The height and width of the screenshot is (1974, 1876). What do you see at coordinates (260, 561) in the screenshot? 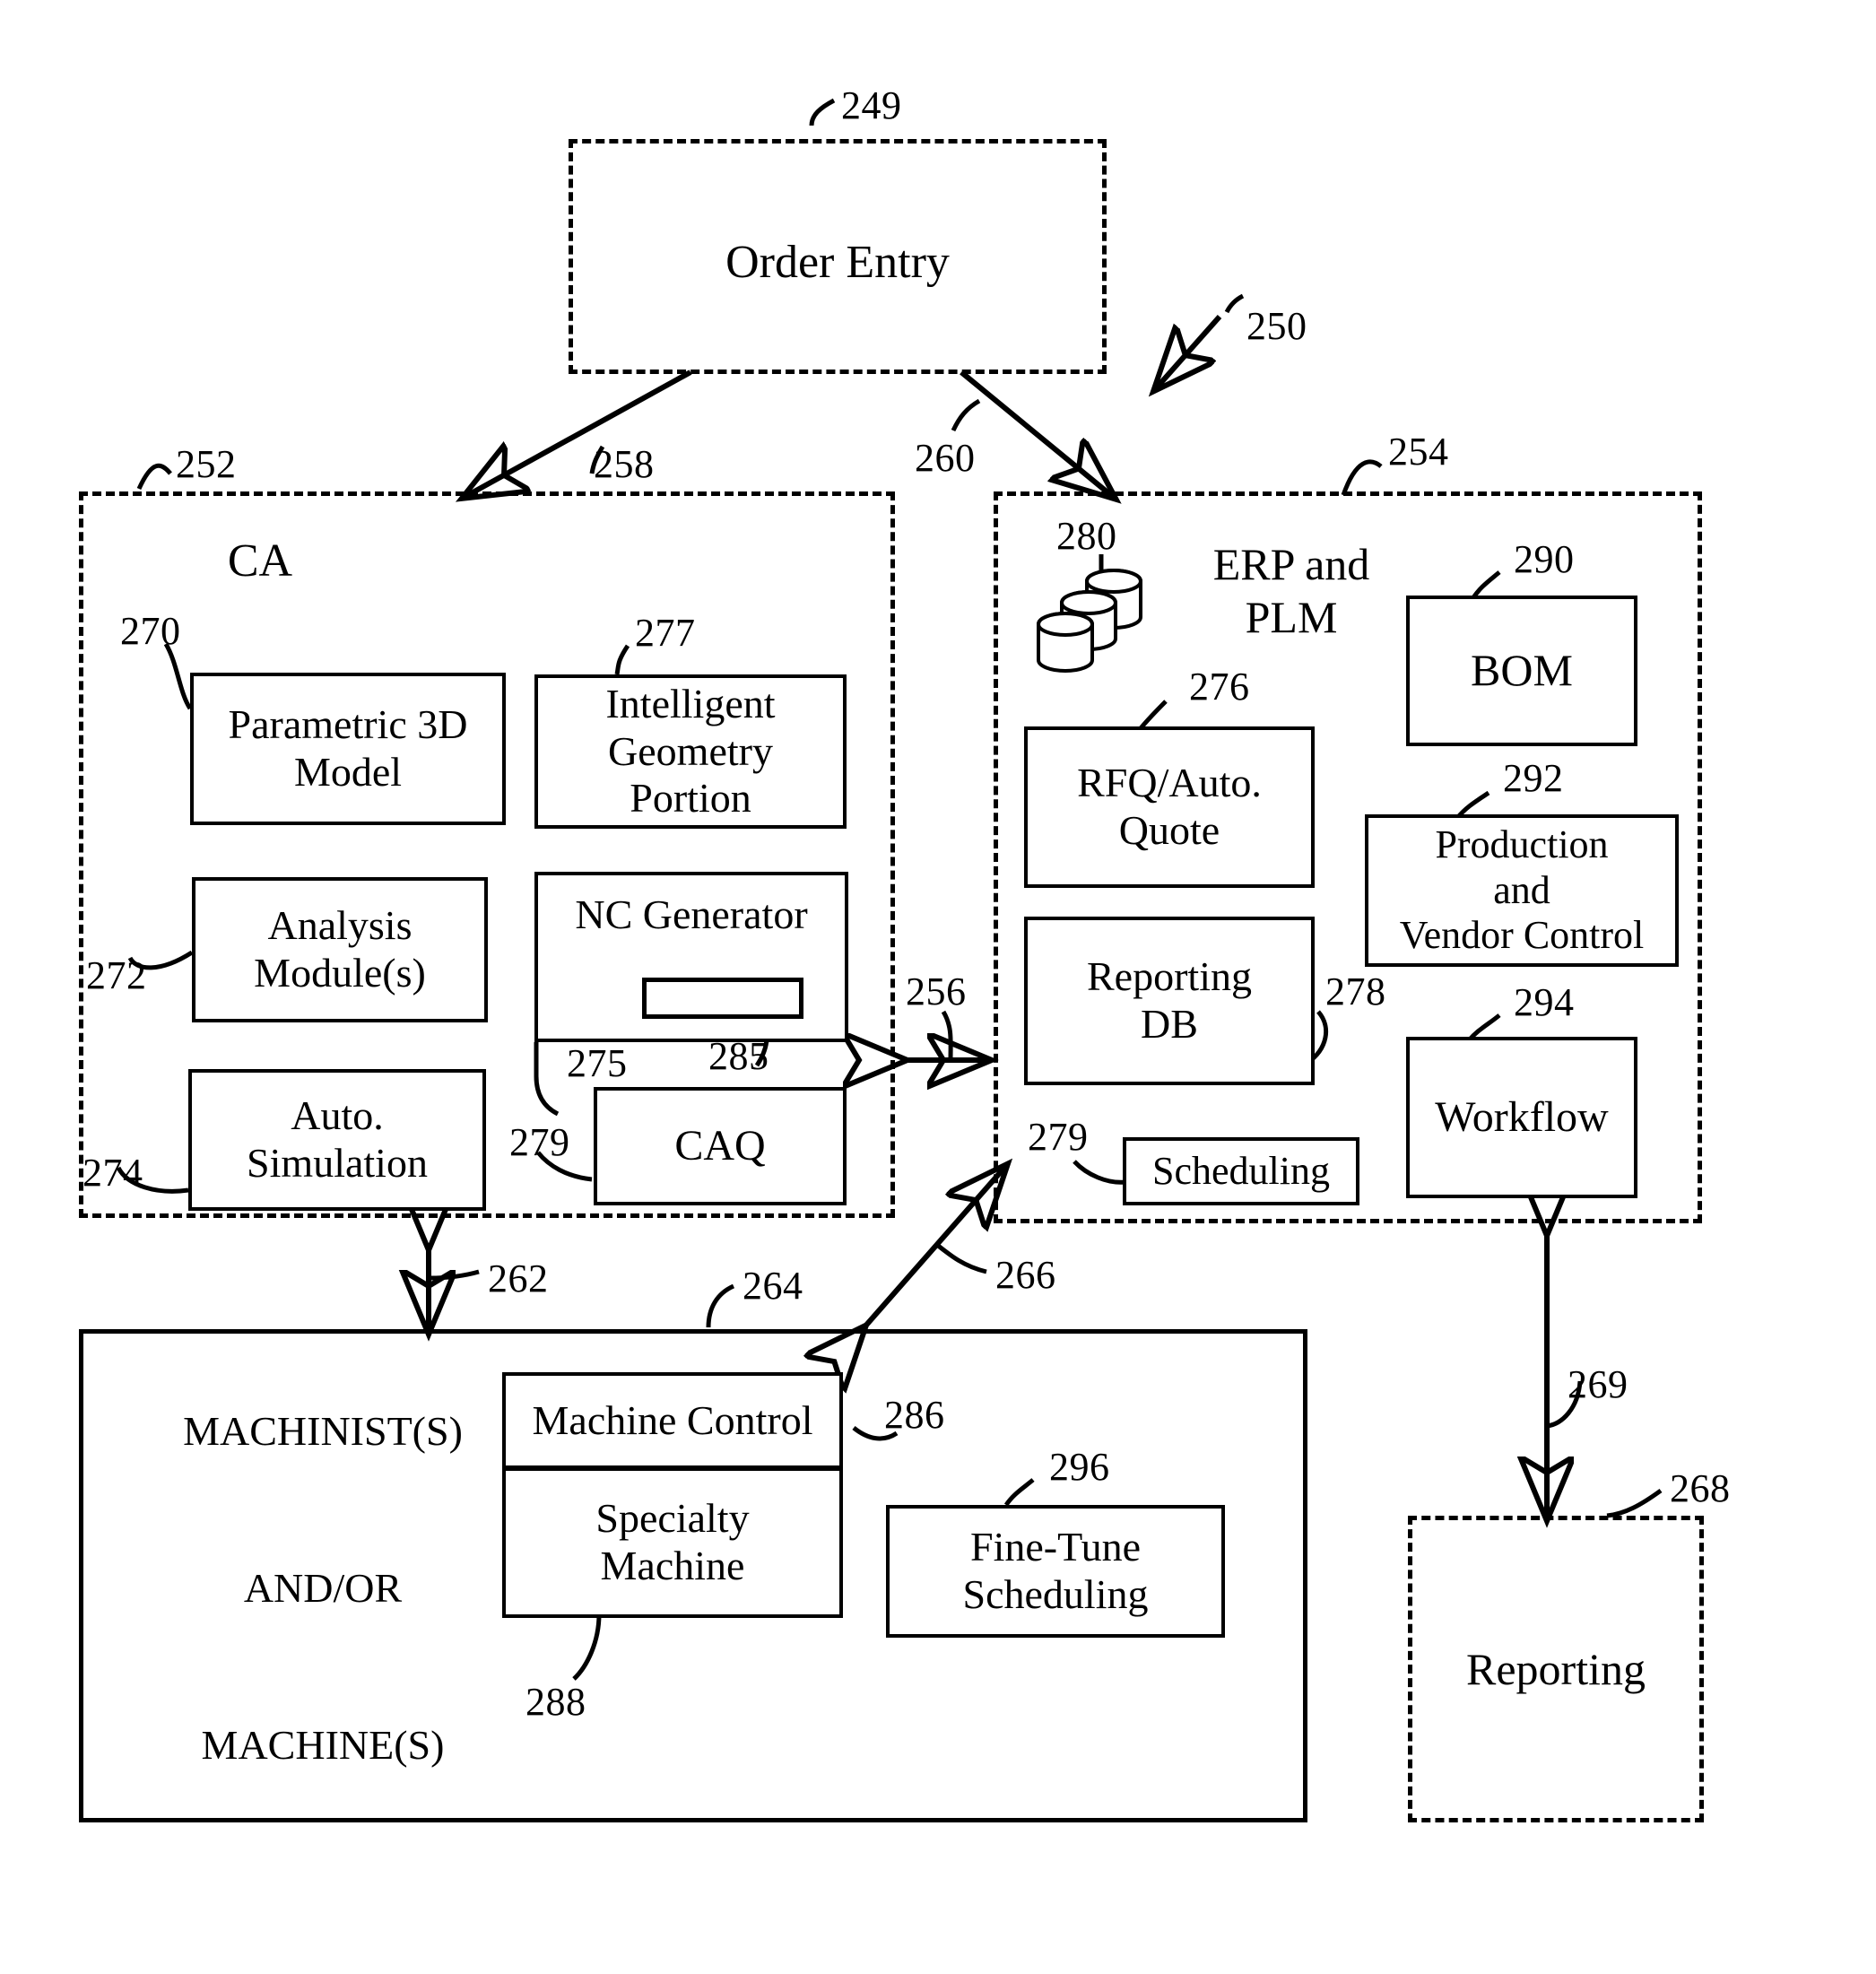
I see `ca-label: CA` at bounding box center [260, 561].